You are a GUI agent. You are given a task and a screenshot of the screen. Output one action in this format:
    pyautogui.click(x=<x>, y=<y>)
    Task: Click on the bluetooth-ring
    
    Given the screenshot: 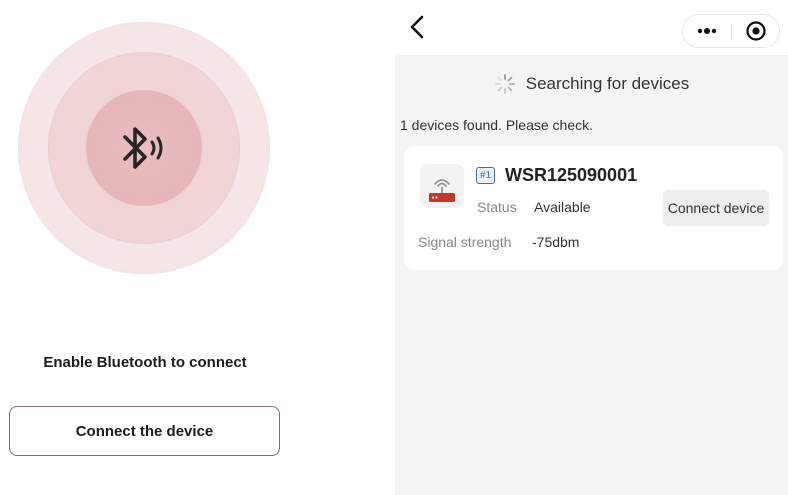 What is the action you would take?
    pyautogui.click(x=144, y=148)
    